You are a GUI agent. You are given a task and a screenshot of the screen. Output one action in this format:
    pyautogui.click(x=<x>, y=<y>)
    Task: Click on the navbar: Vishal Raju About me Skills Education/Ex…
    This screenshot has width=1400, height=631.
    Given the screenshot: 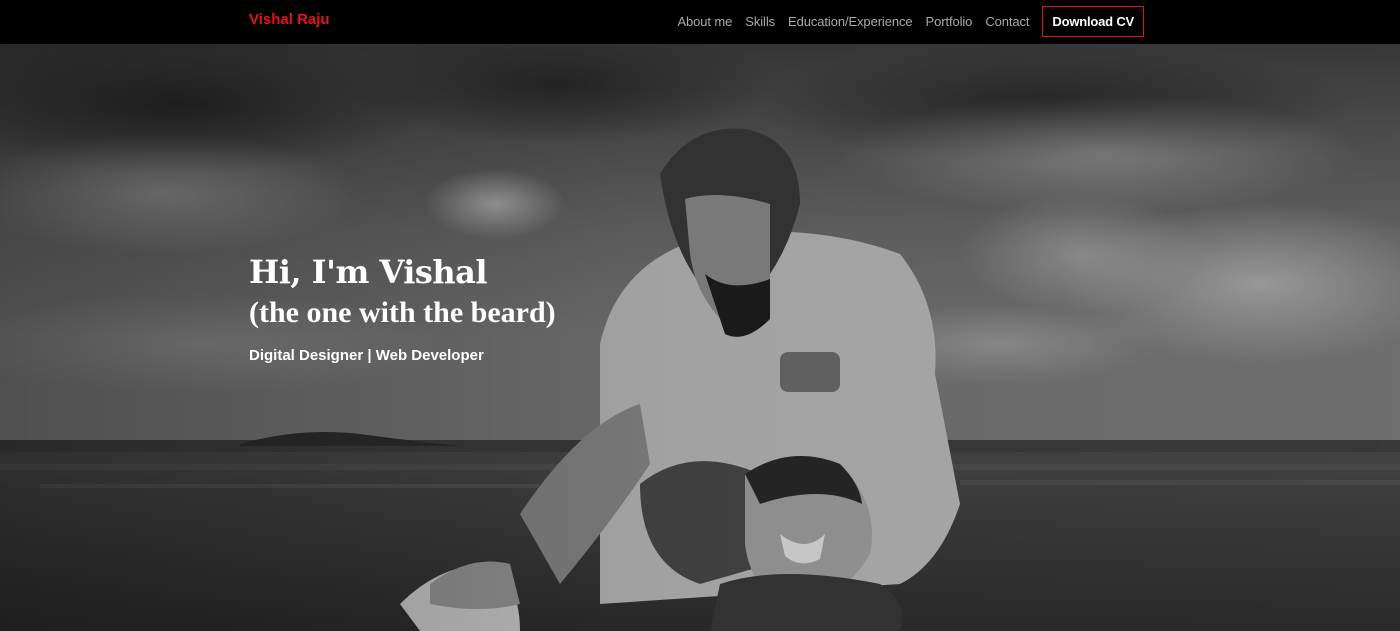 What is the action you would take?
    pyautogui.click(x=700, y=22)
    